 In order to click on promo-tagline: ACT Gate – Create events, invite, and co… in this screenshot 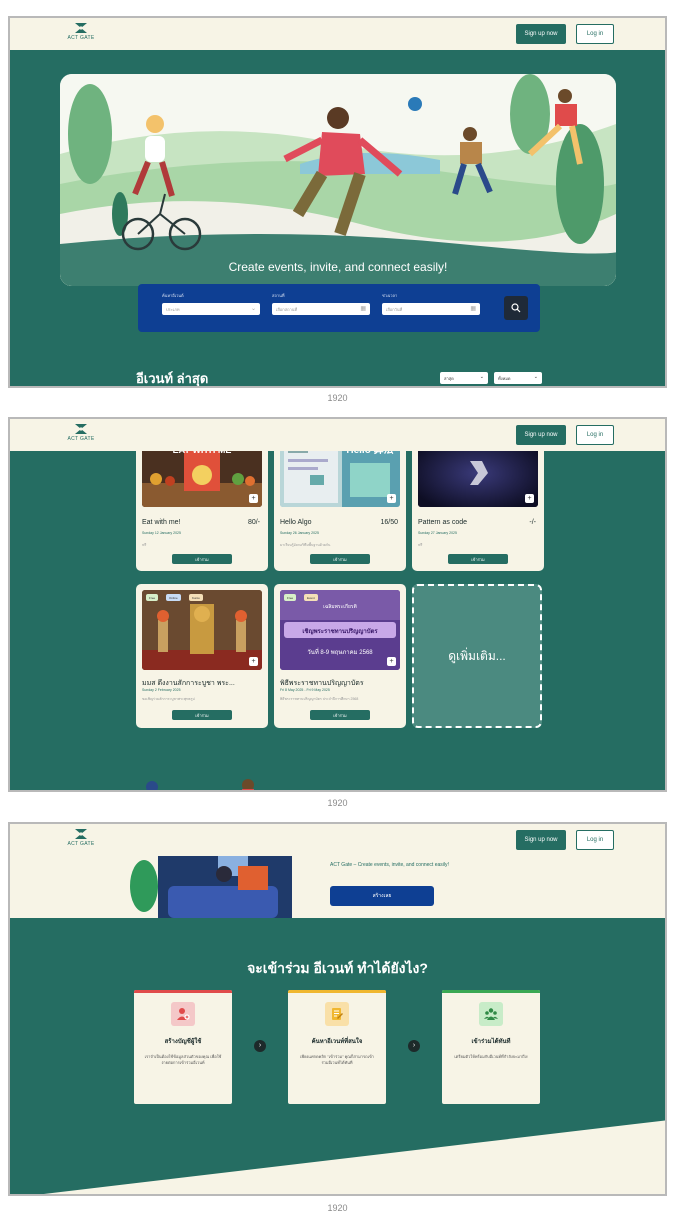, I will do `click(389, 865)`.